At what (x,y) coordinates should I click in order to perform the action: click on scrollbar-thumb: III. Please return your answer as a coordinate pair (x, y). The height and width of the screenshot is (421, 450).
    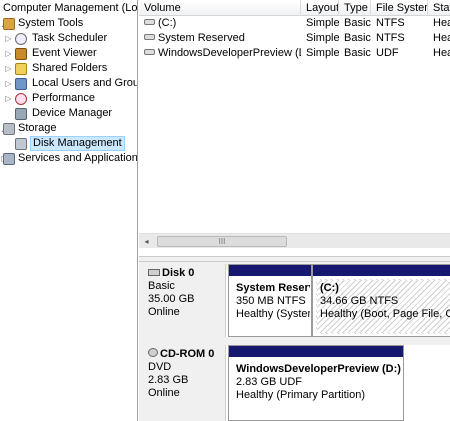
    Looking at the image, I should click on (222, 241).